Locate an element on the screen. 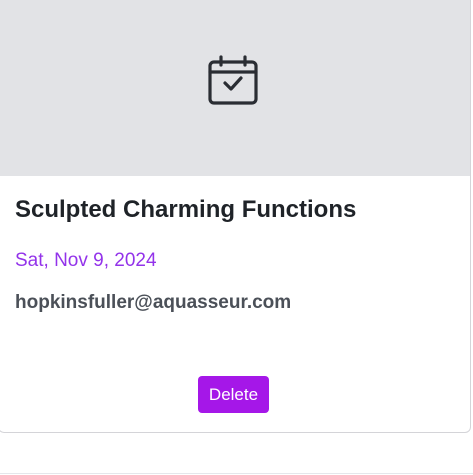 This screenshot has height=475, width=473. delete-button: Delete is located at coordinates (233, 394).